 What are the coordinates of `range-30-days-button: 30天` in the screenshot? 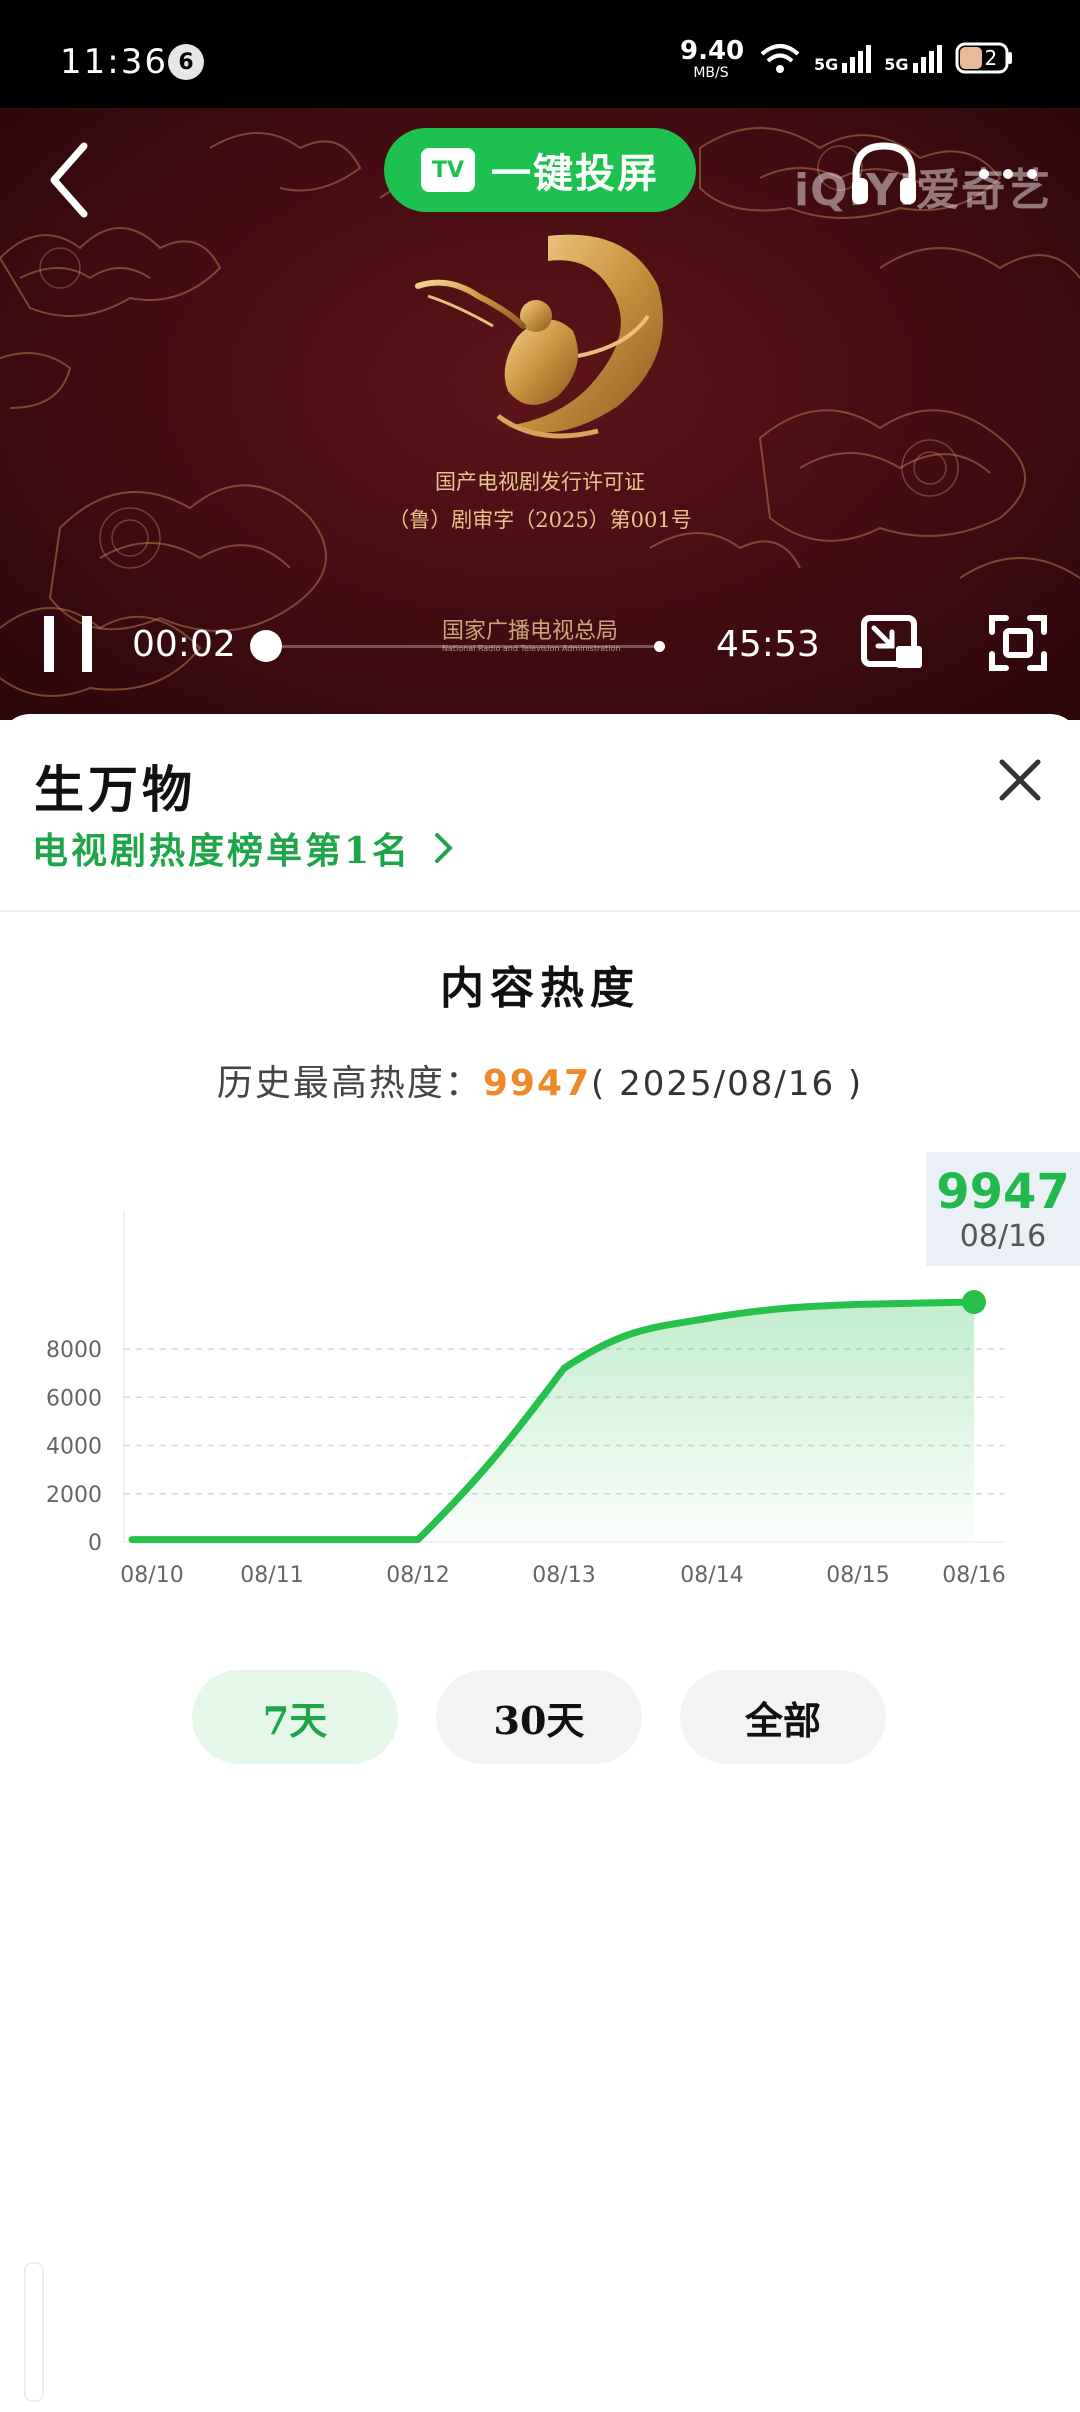 It's located at (539, 1717).